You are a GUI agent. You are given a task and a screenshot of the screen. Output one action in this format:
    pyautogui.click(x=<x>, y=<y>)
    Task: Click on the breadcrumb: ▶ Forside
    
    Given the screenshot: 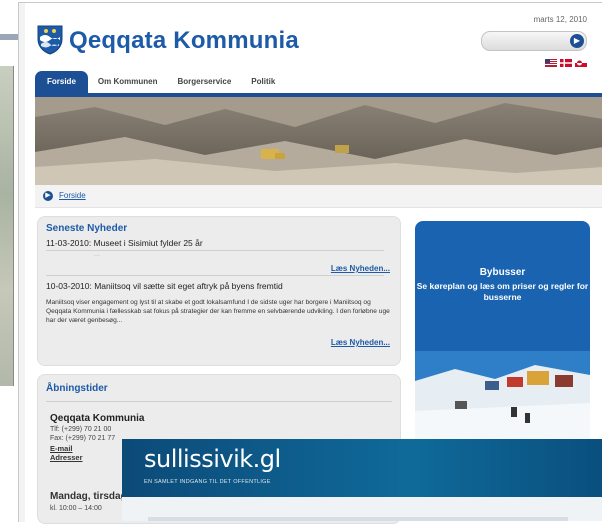 What is the action you would take?
    pyautogui.click(x=318, y=196)
    